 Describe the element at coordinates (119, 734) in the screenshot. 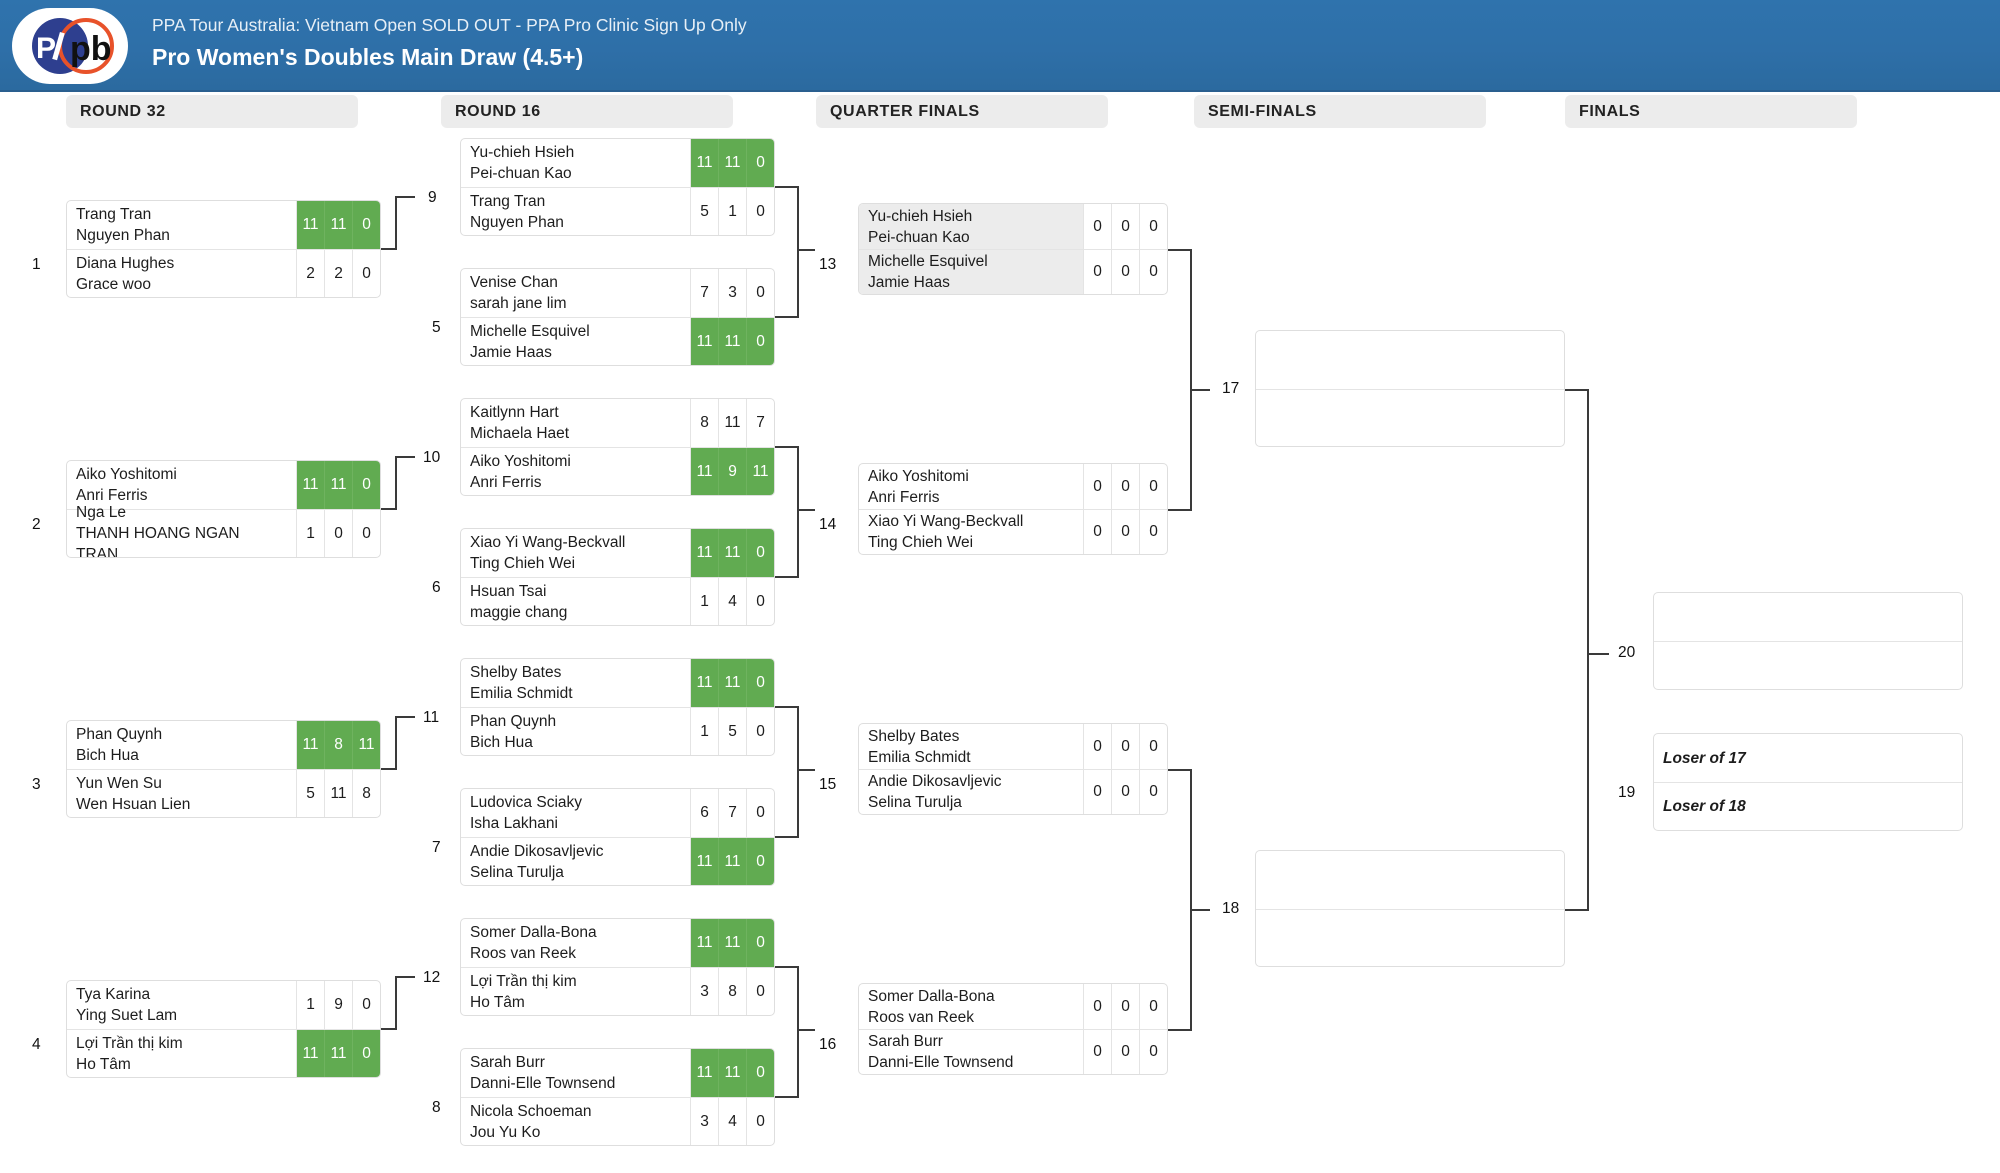

I see `player-name: Phan Quynh` at that location.